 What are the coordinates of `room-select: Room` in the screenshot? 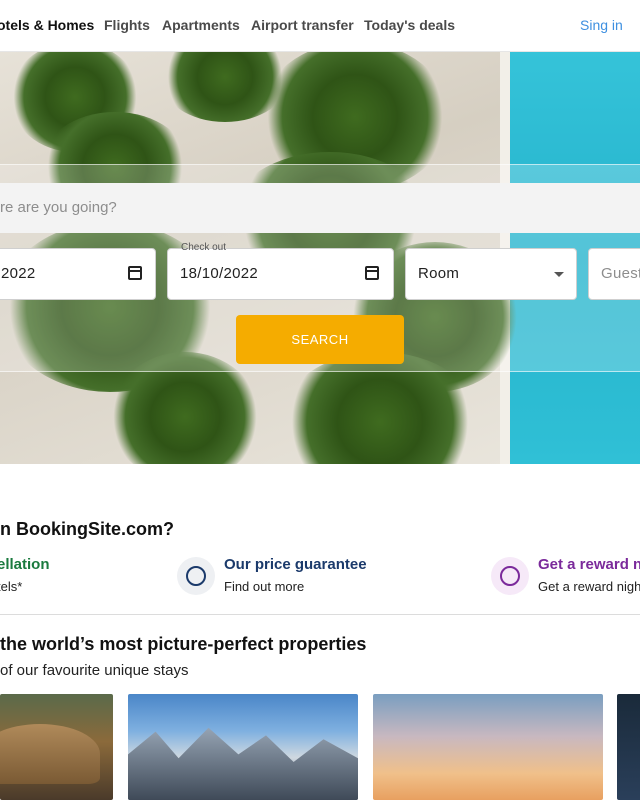 It's located at (491, 274).